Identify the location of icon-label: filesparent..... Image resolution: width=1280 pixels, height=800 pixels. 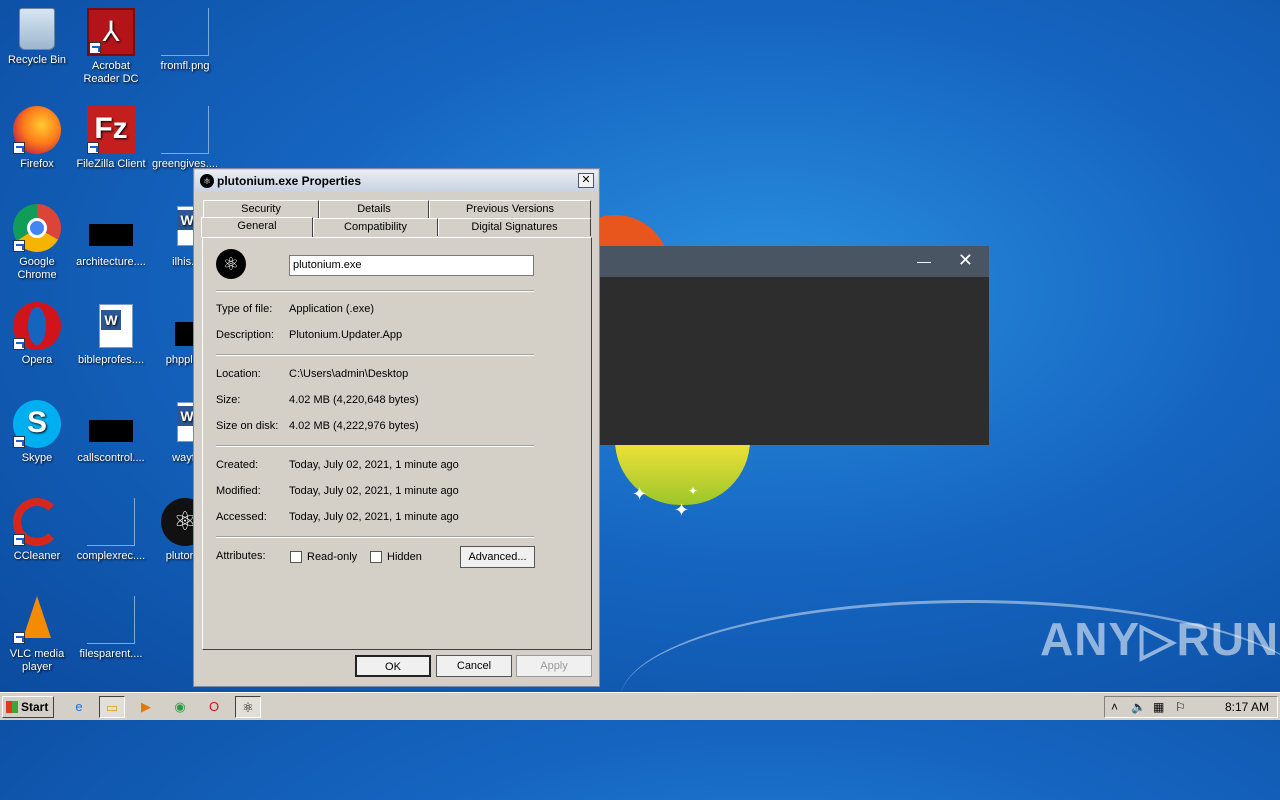
(111, 654).